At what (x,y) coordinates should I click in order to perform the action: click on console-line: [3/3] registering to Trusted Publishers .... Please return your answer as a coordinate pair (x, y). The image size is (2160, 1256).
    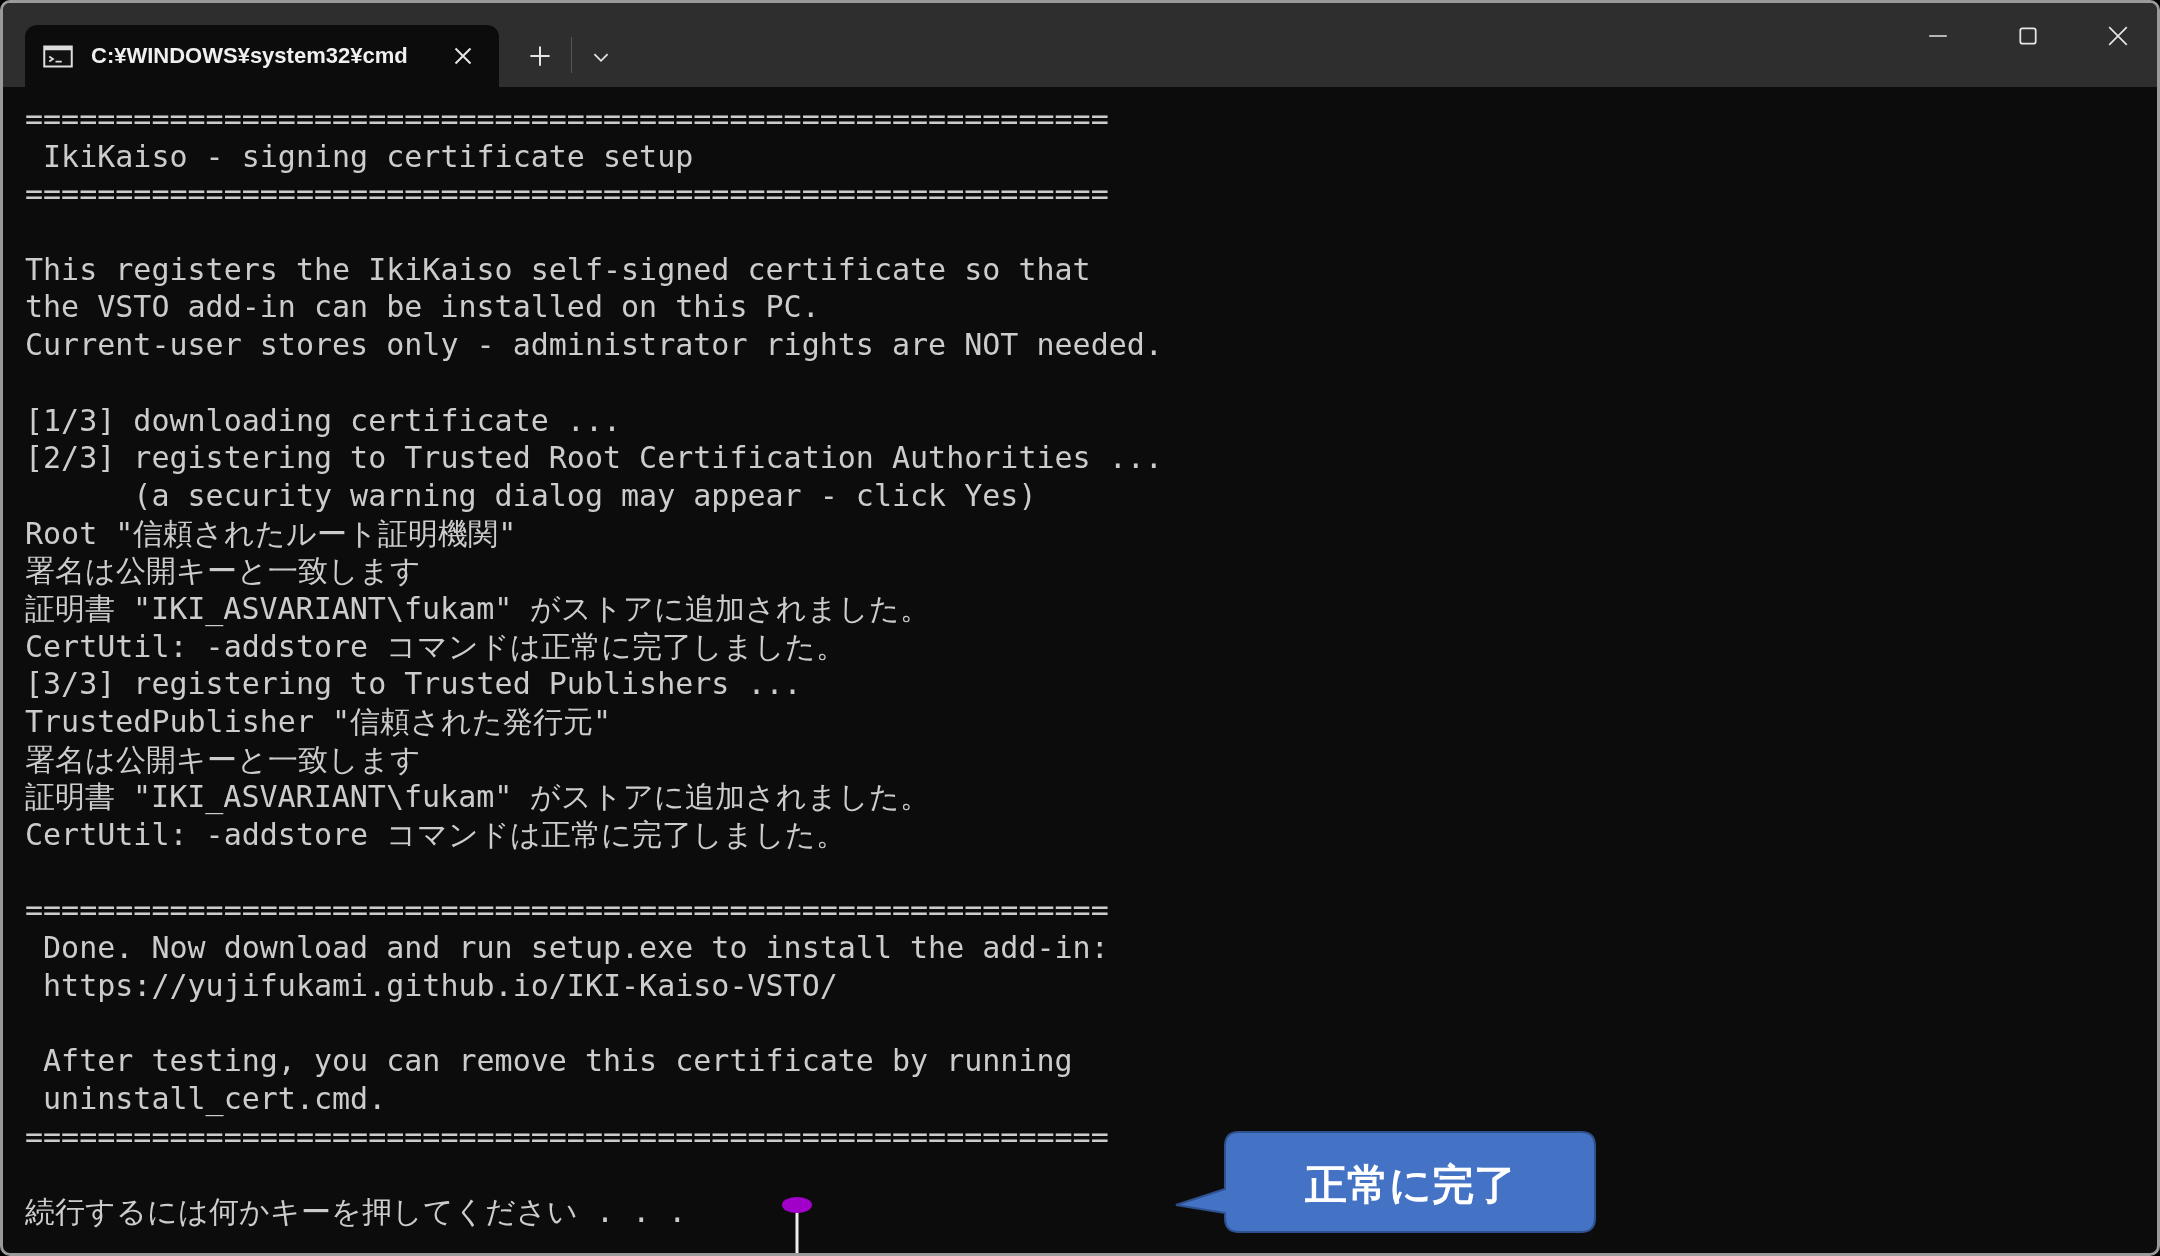
    Looking at the image, I should click on (413, 684).